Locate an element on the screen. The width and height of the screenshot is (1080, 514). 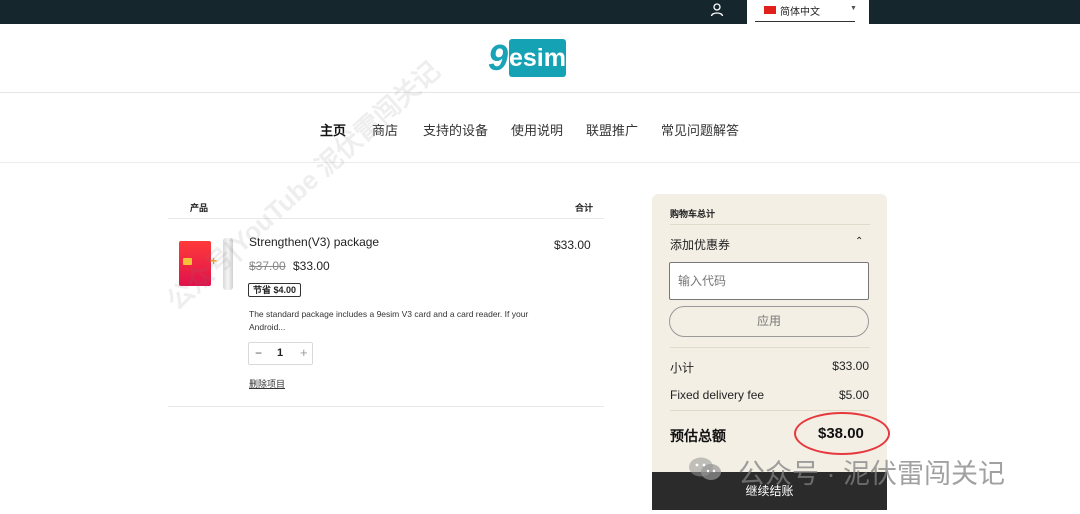
quantity-stepper: − 1 + is located at coordinates (280, 353).